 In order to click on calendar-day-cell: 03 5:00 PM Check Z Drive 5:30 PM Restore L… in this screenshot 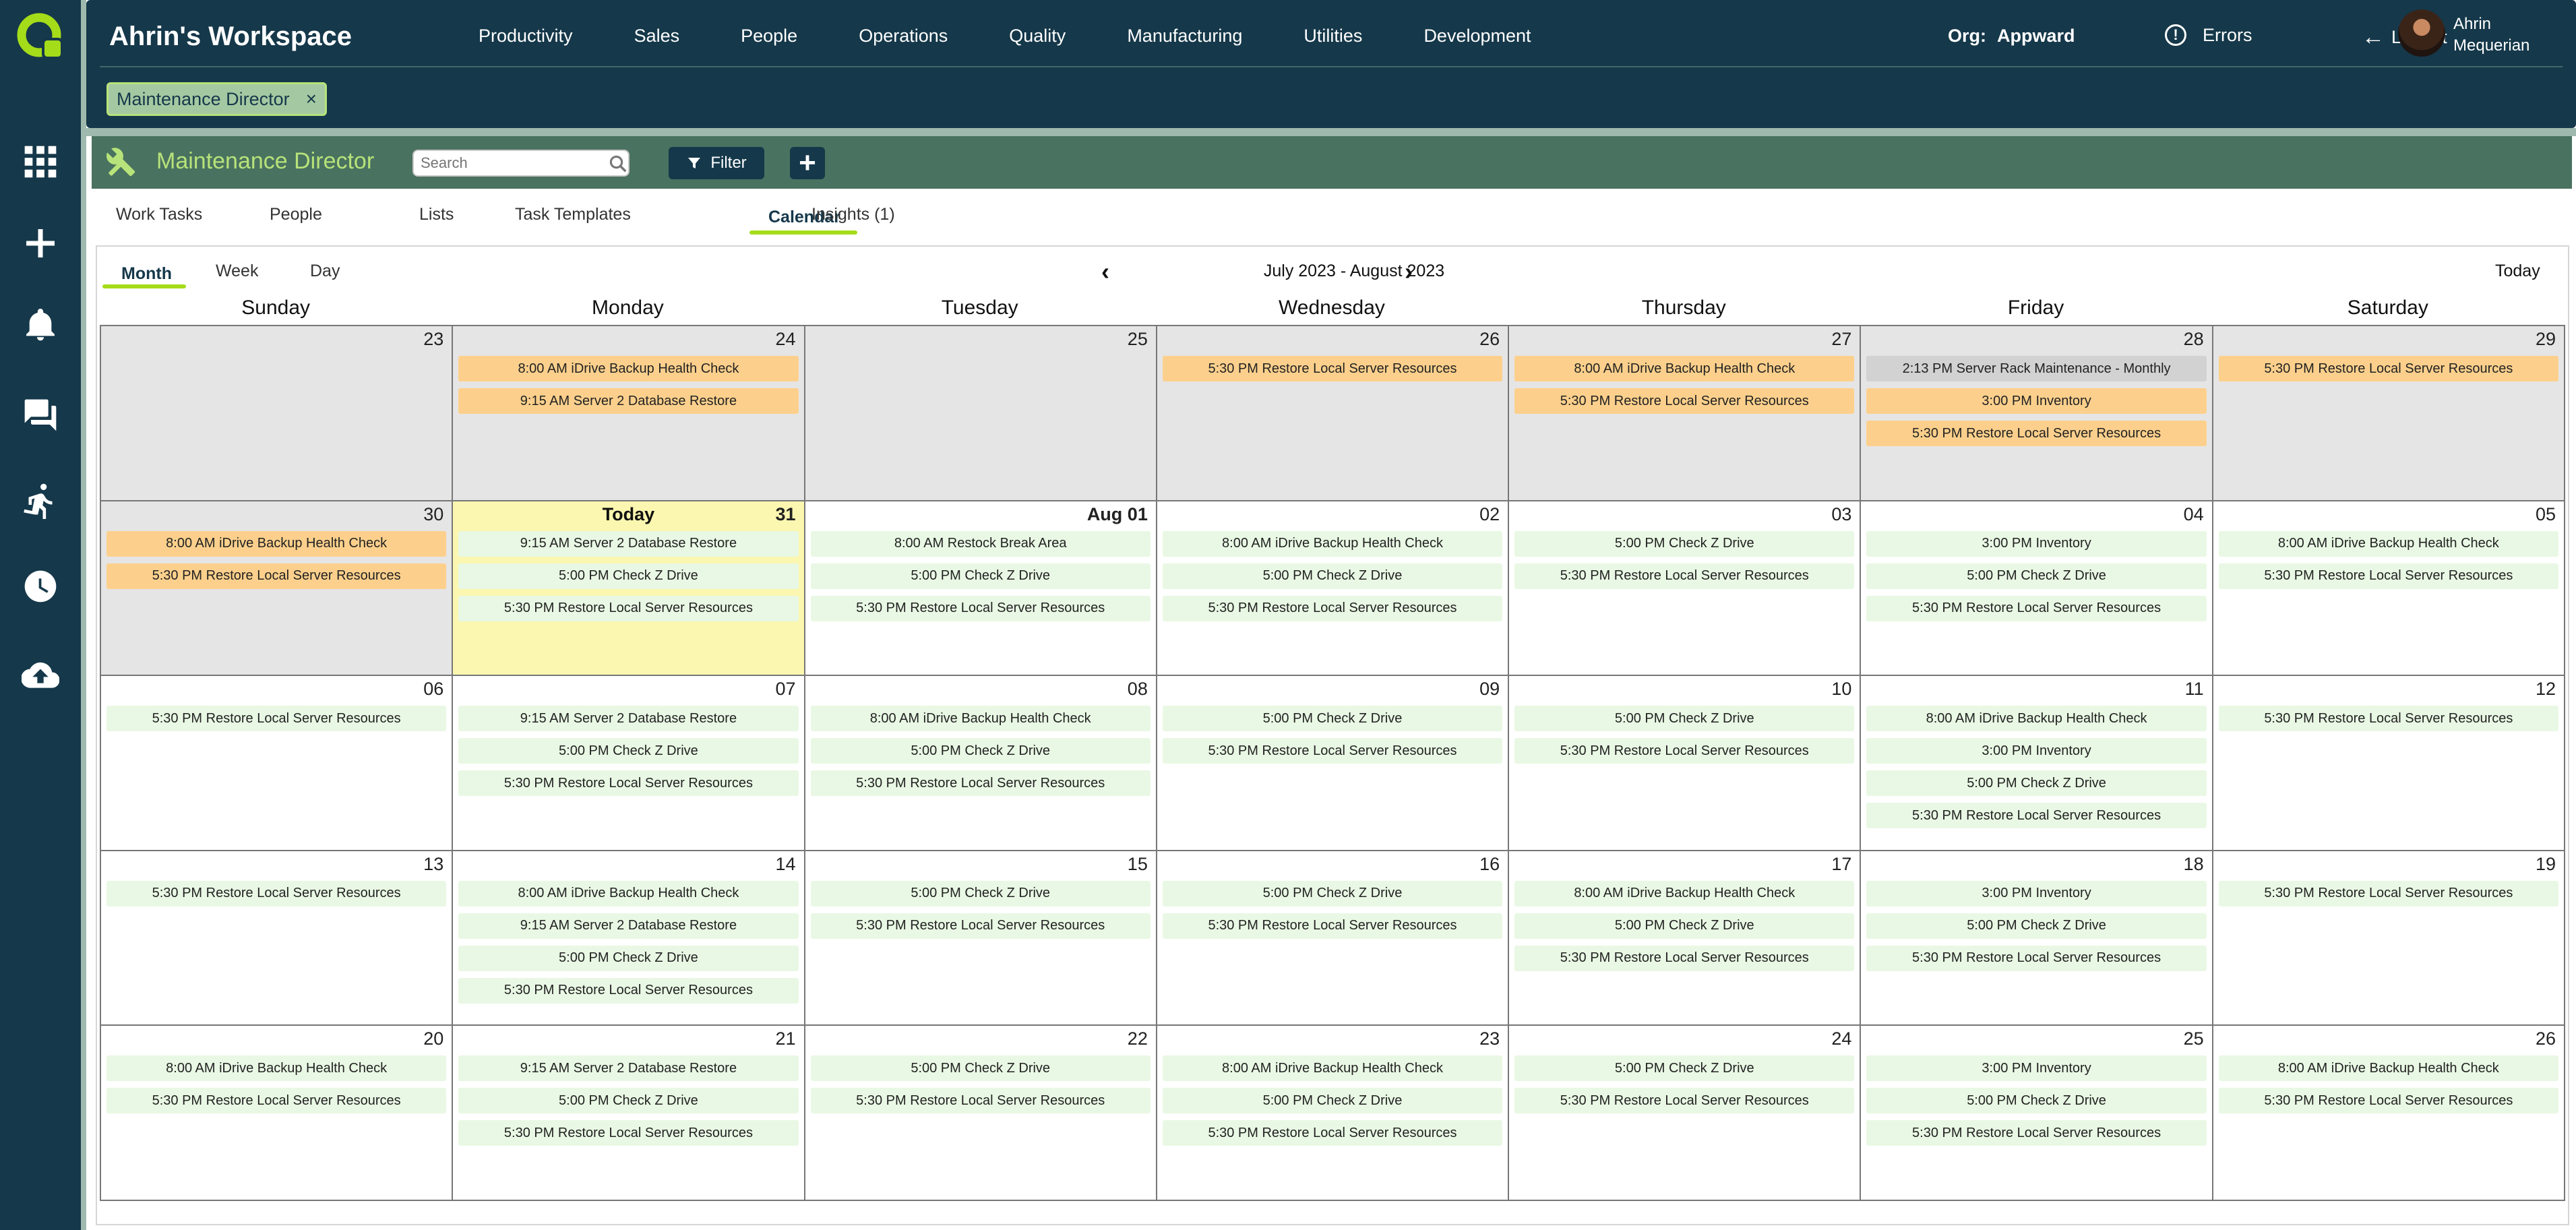, I will do `click(1686, 589)`.